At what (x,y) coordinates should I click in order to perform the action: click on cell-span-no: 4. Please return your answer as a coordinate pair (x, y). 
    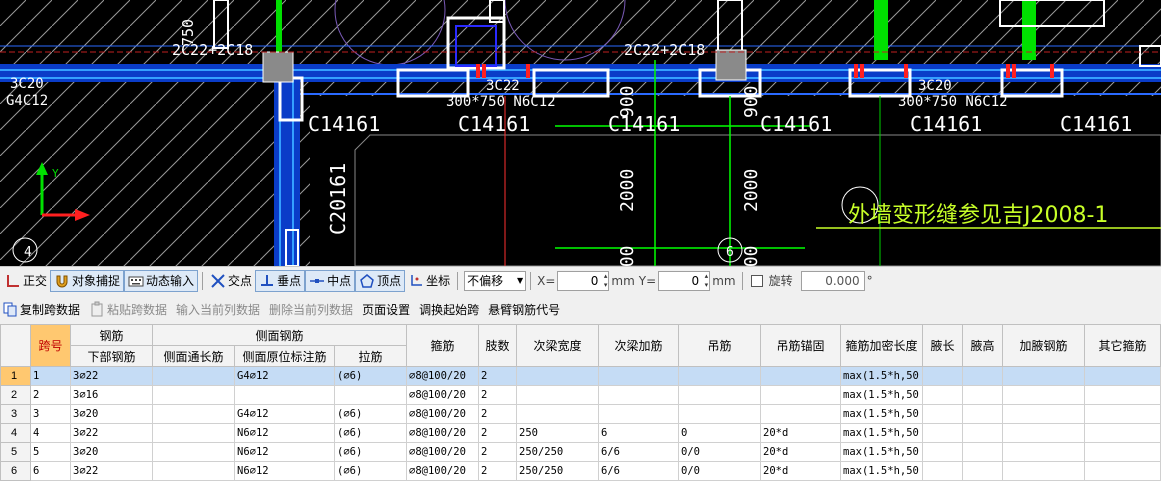
    Looking at the image, I should click on (50, 433).